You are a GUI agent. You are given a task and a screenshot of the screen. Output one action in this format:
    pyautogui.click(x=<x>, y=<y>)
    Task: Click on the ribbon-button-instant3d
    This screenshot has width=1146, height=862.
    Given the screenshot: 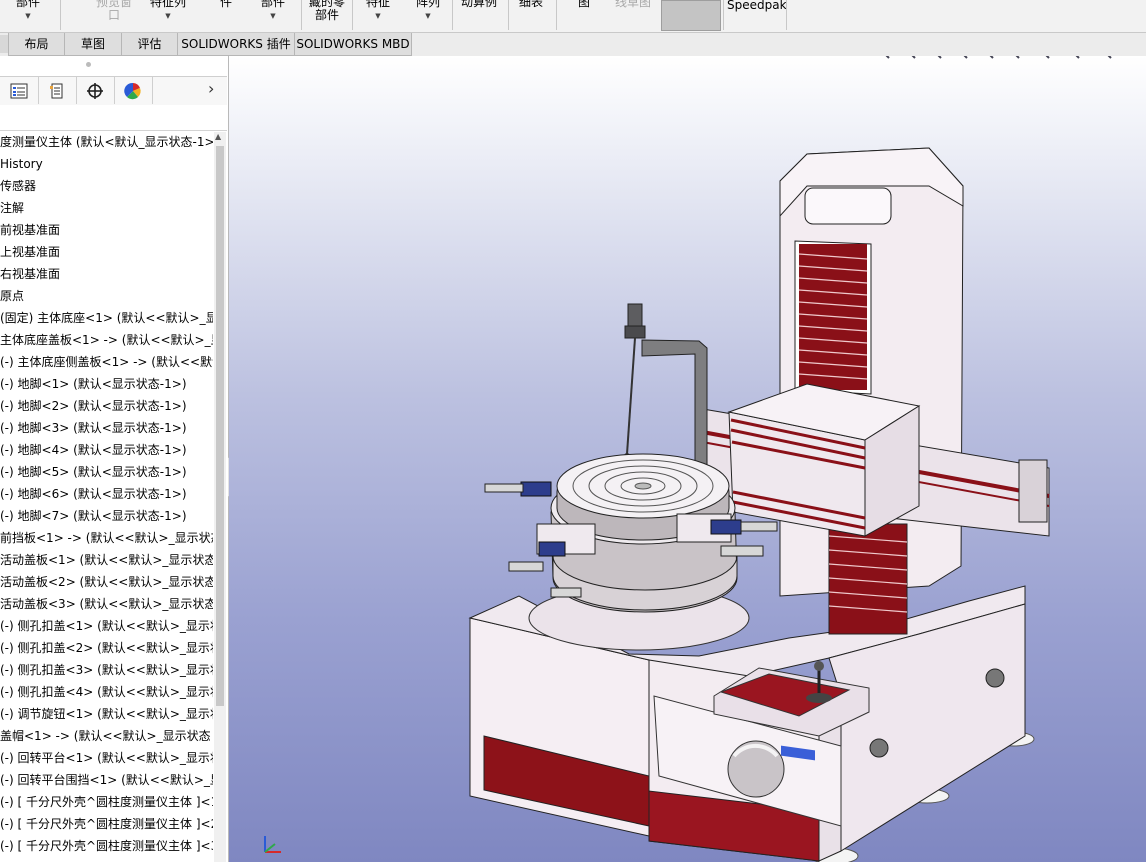 What is the action you would take?
    pyautogui.click(x=691, y=15)
    